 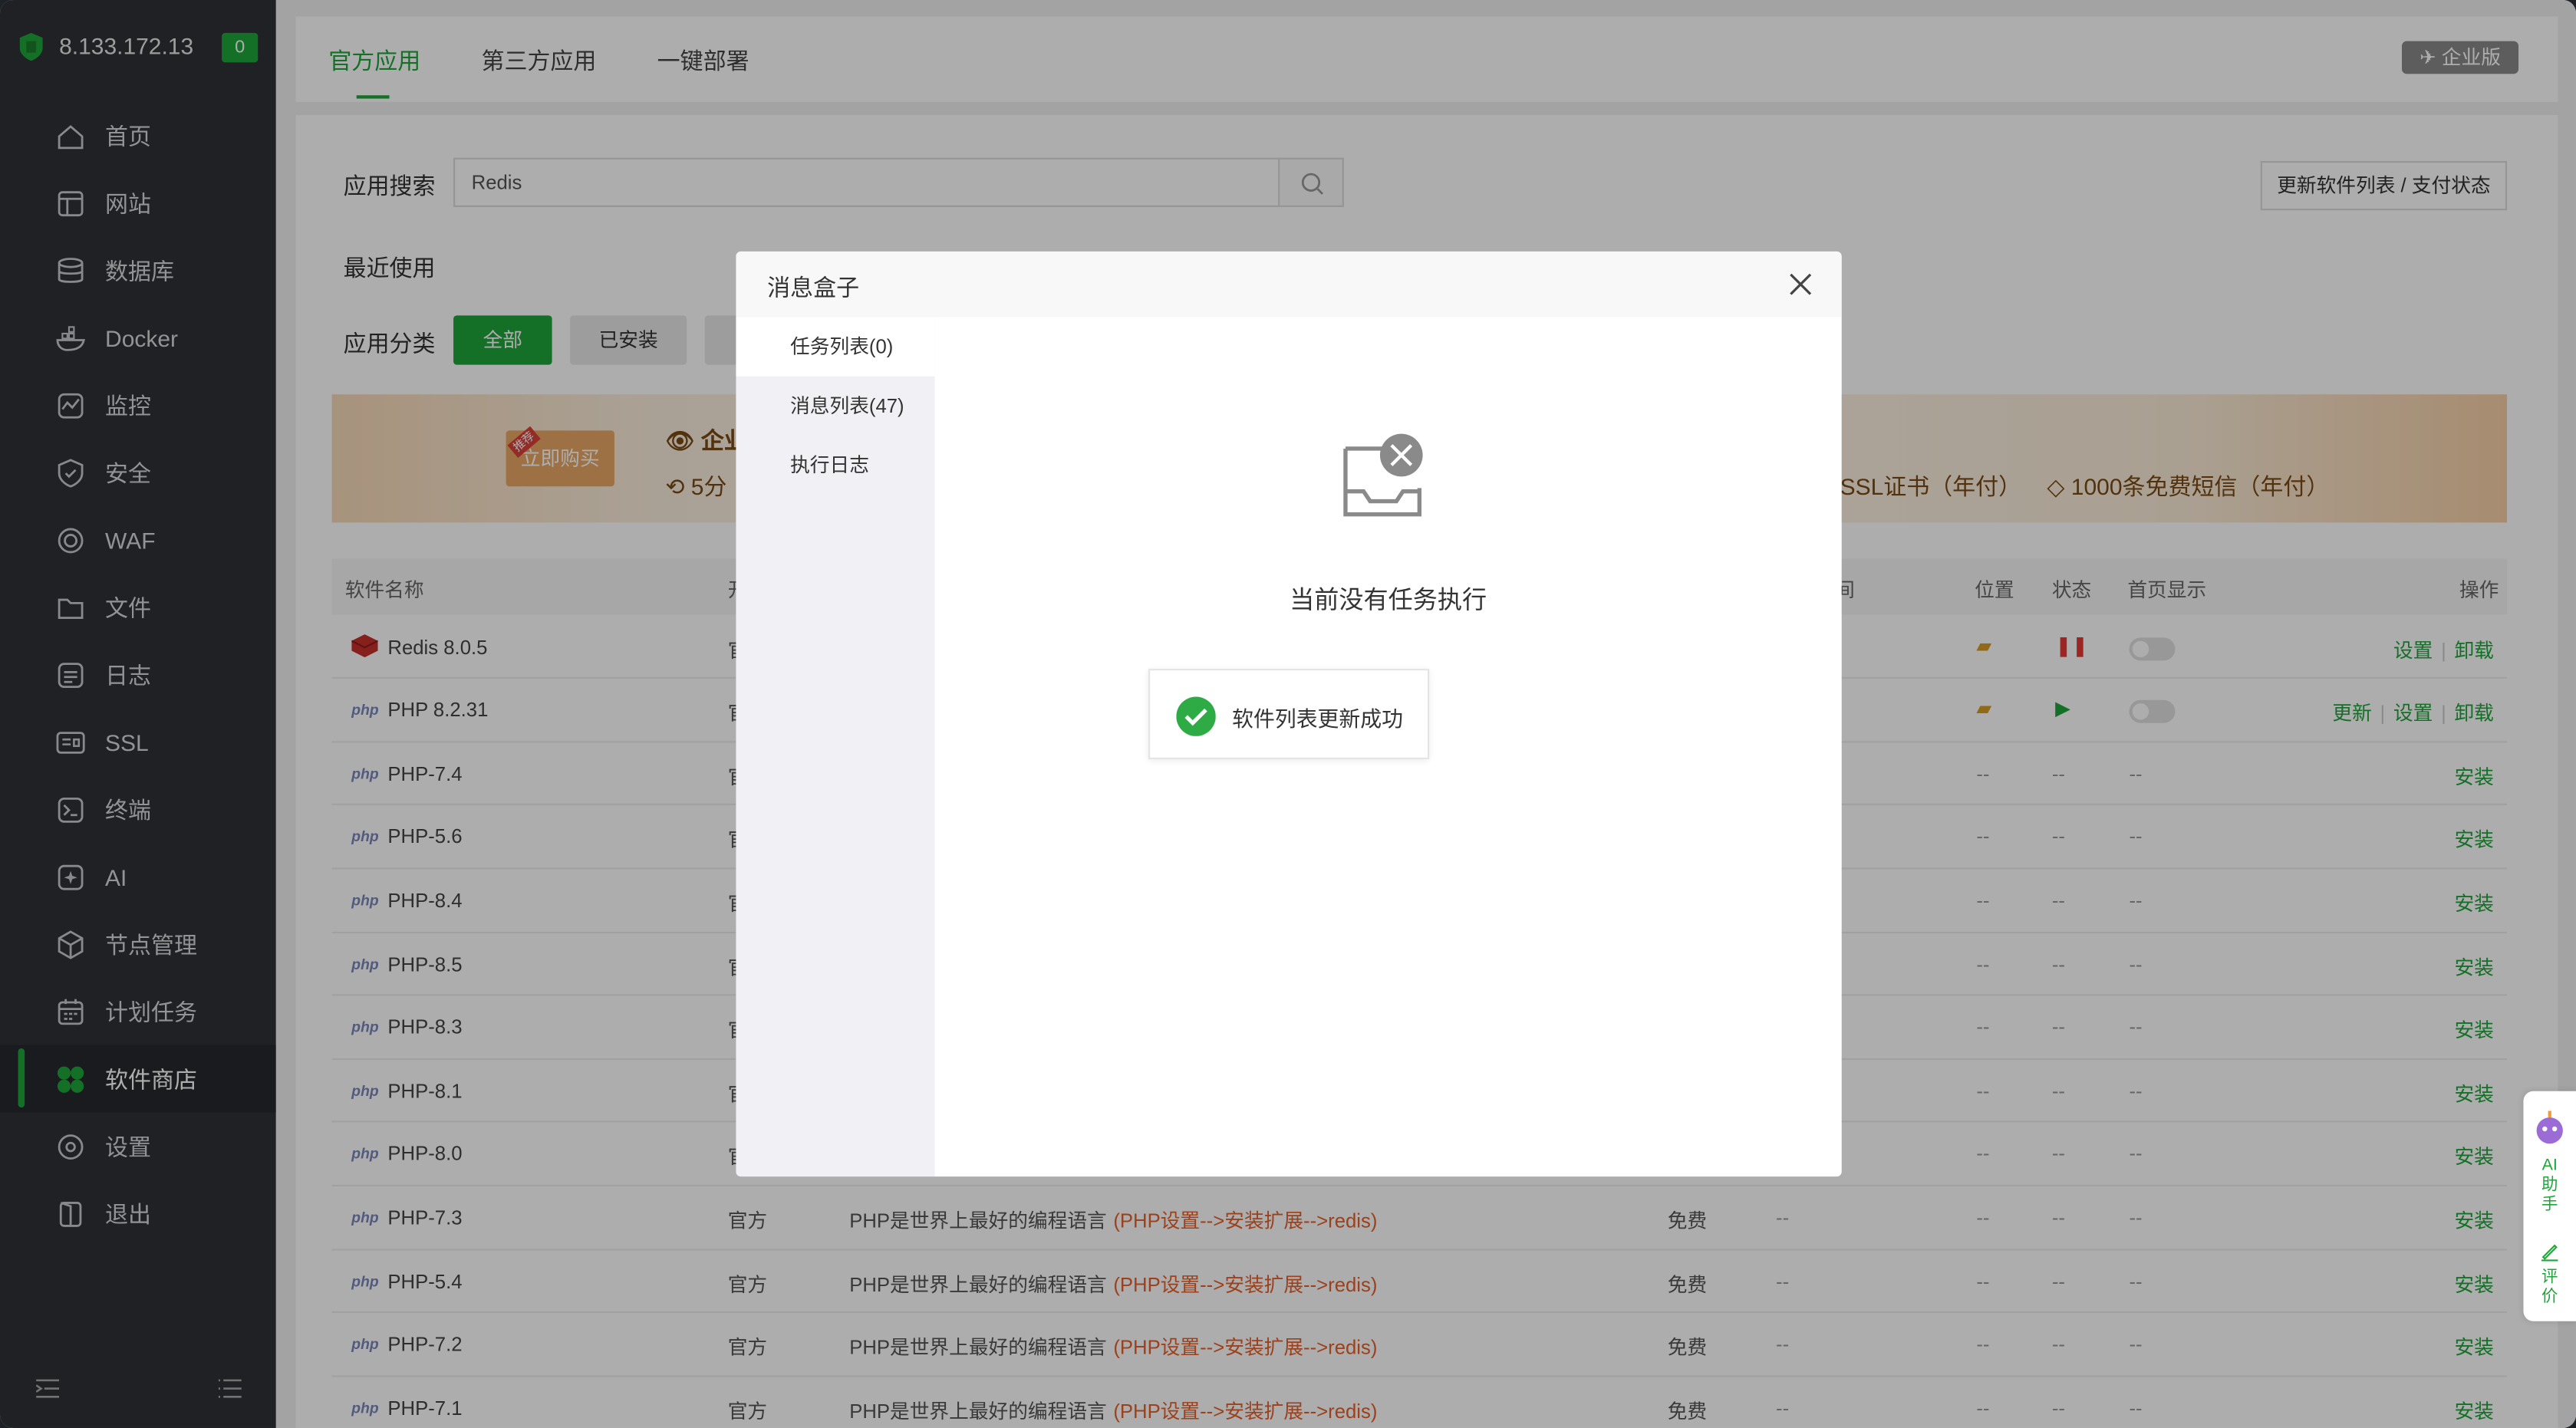 I want to click on edit-icon, so click(x=2549, y=1253).